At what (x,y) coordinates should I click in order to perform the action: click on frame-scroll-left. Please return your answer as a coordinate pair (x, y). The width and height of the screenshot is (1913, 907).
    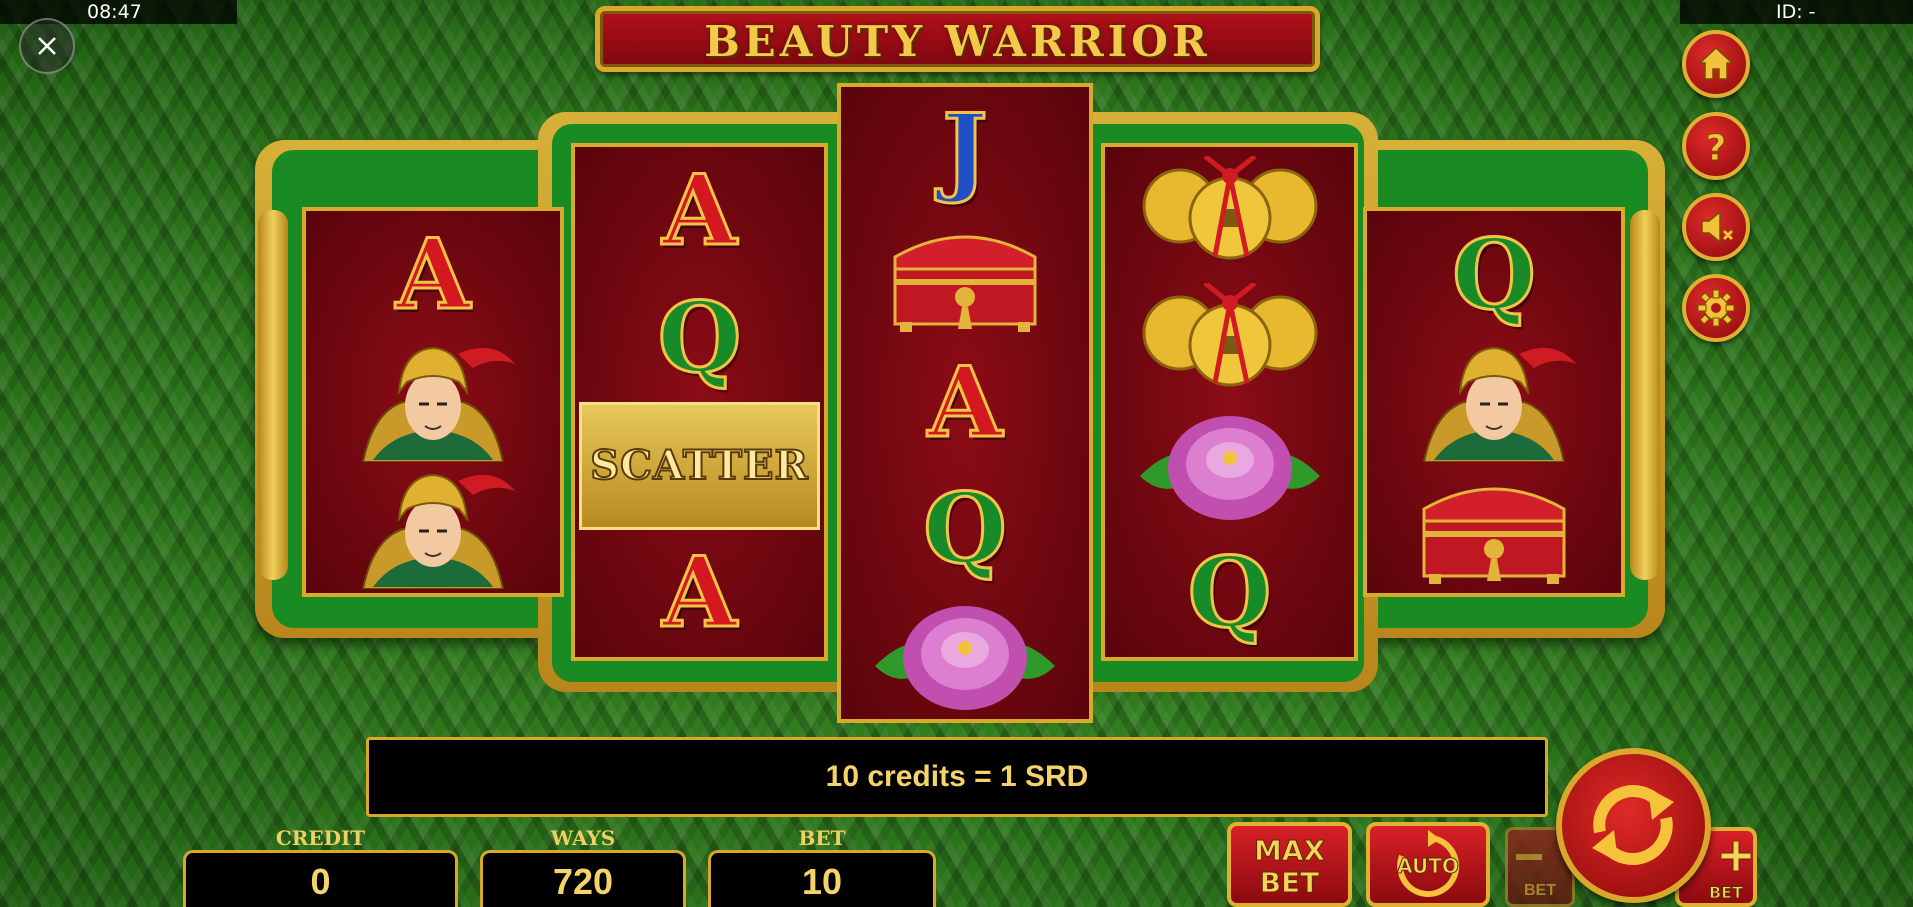
    Looking at the image, I should click on (273, 395).